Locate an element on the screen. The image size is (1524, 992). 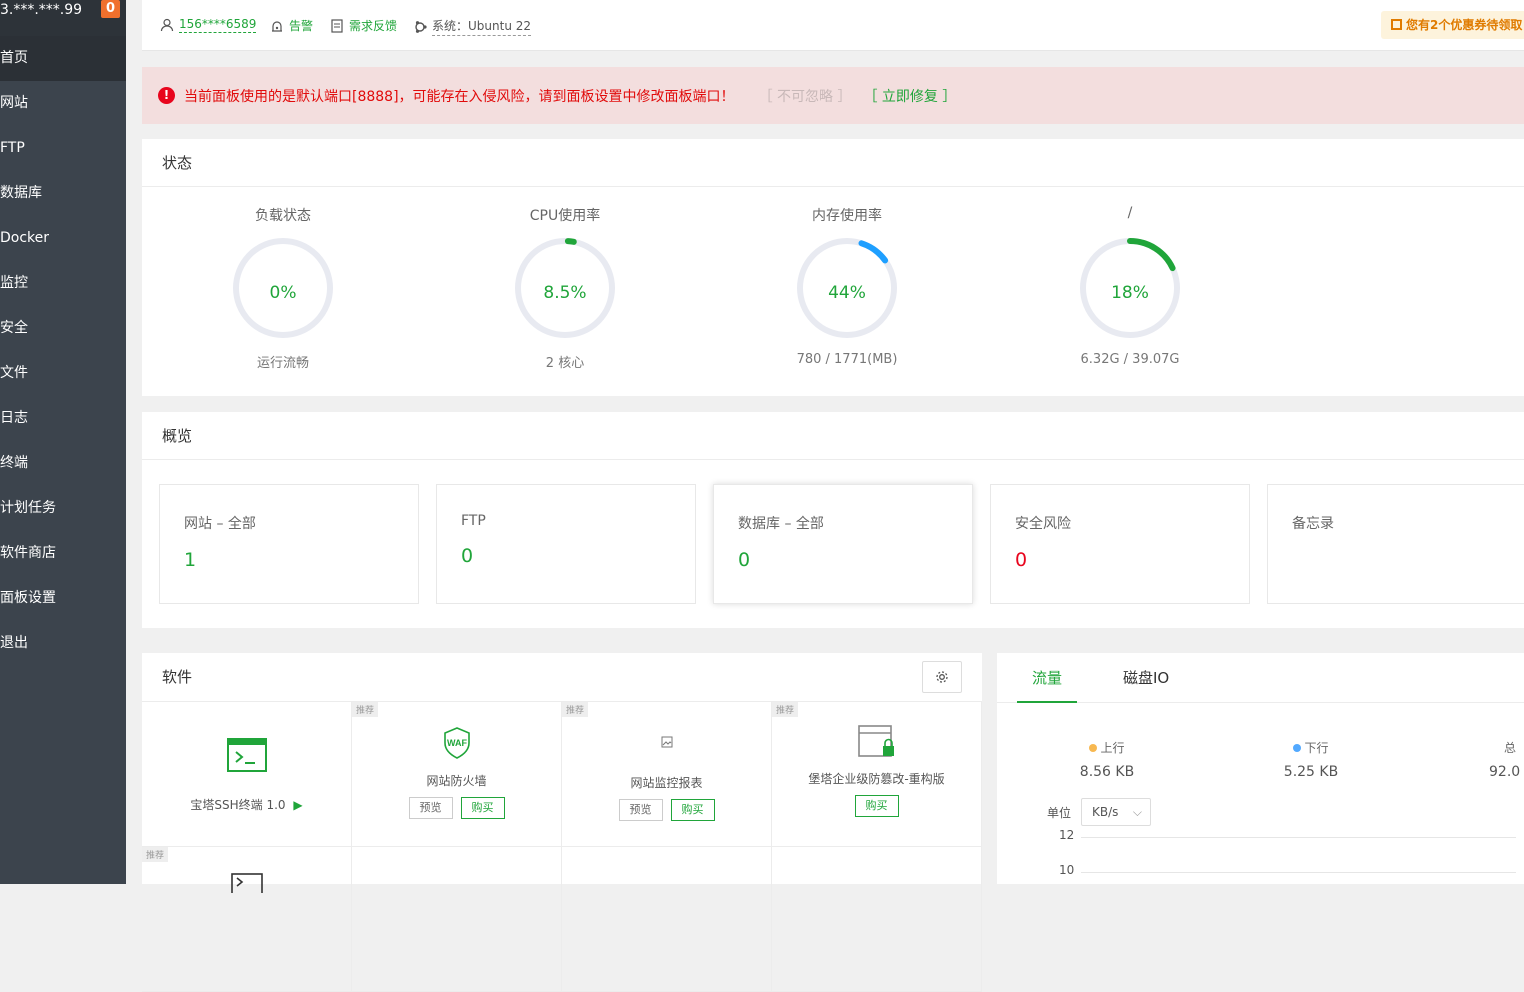
gauge-label: 内存使用率 is located at coordinates (847, 216).